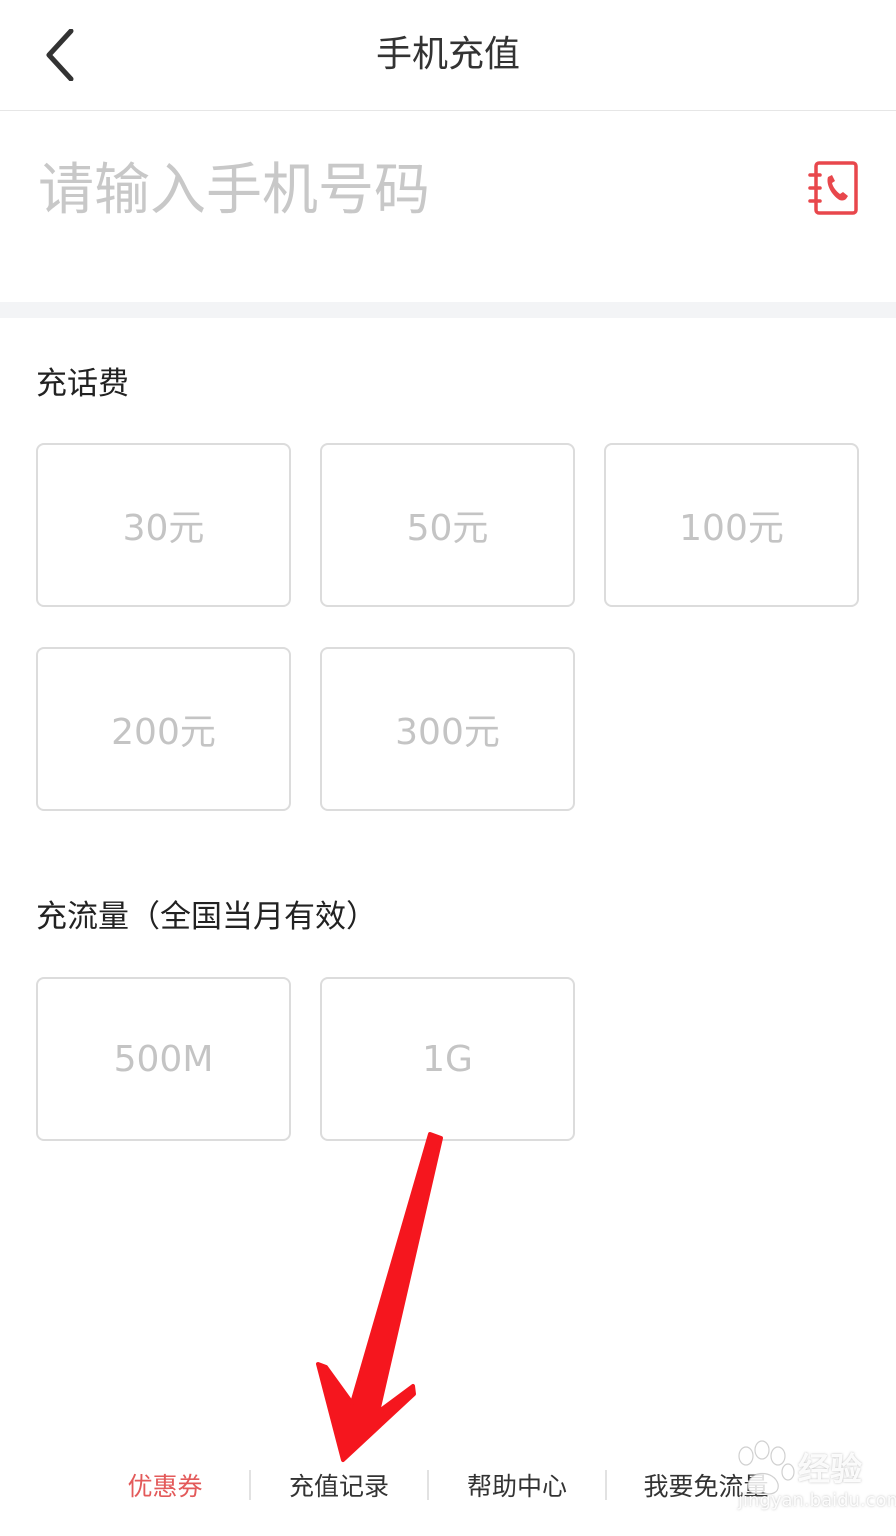 The image size is (896, 1536). Describe the element at coordinates (448, 310) in the screenshot. I see `section-divider` at that location.